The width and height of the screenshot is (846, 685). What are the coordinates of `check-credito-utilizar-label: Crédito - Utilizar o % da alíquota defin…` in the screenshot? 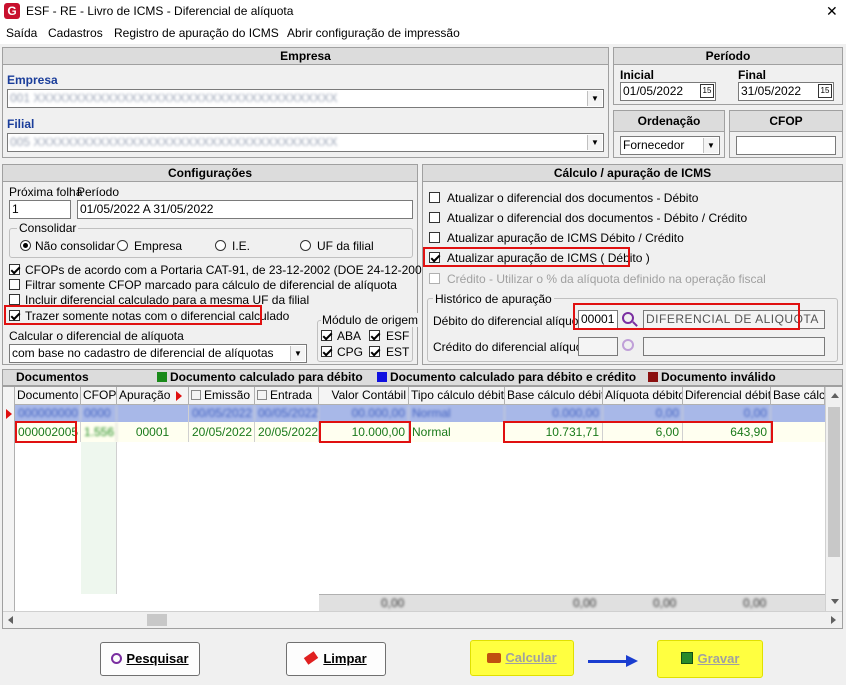 It's located at (606, 279).